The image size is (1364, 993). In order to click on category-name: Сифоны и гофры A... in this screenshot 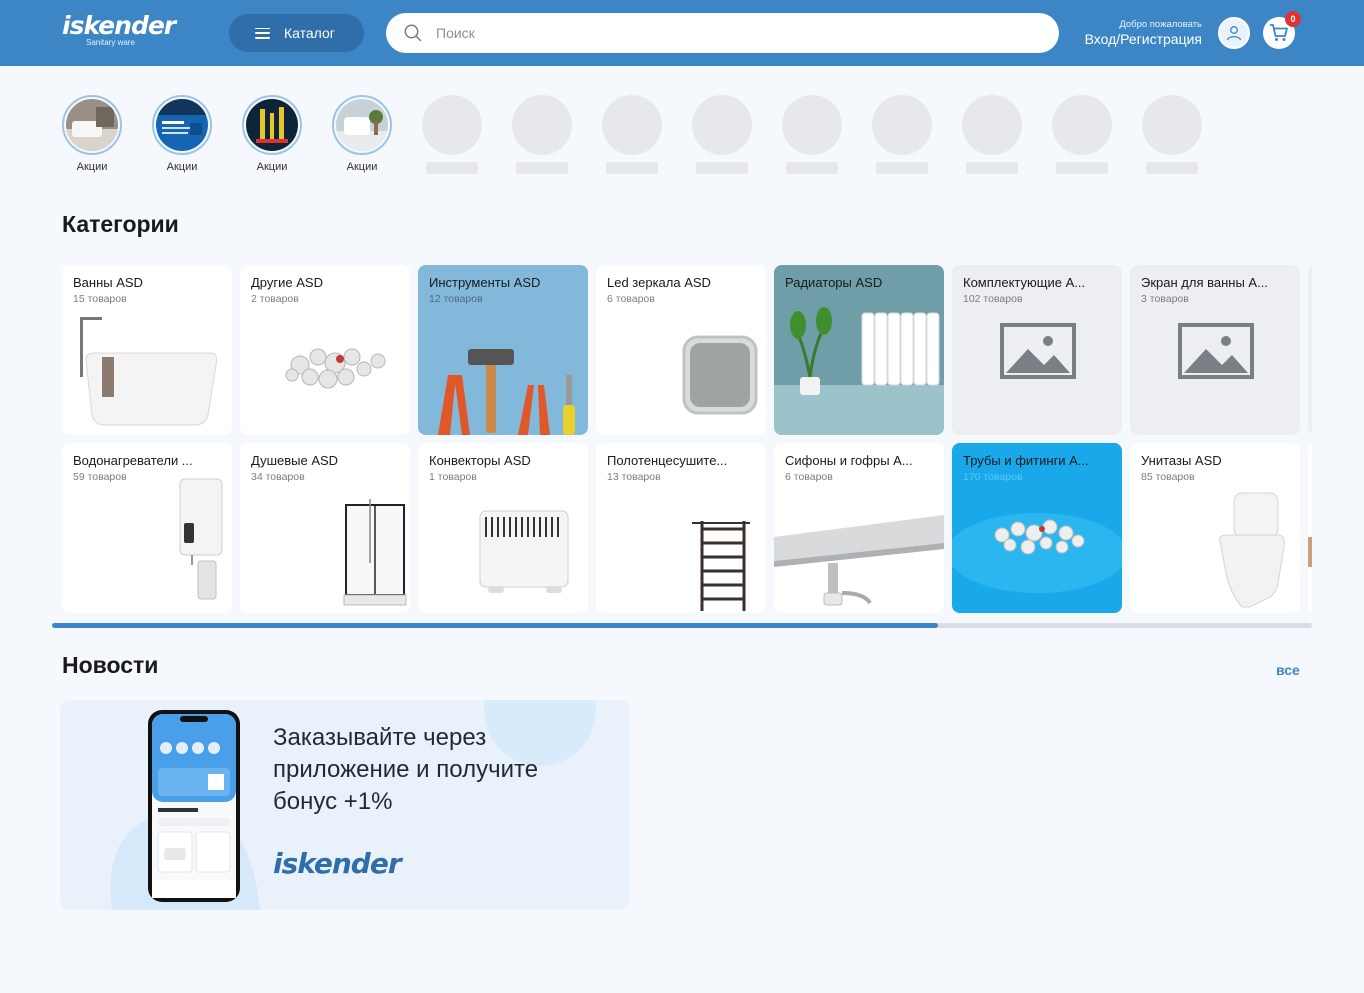, I will do `click(849, 460)`.